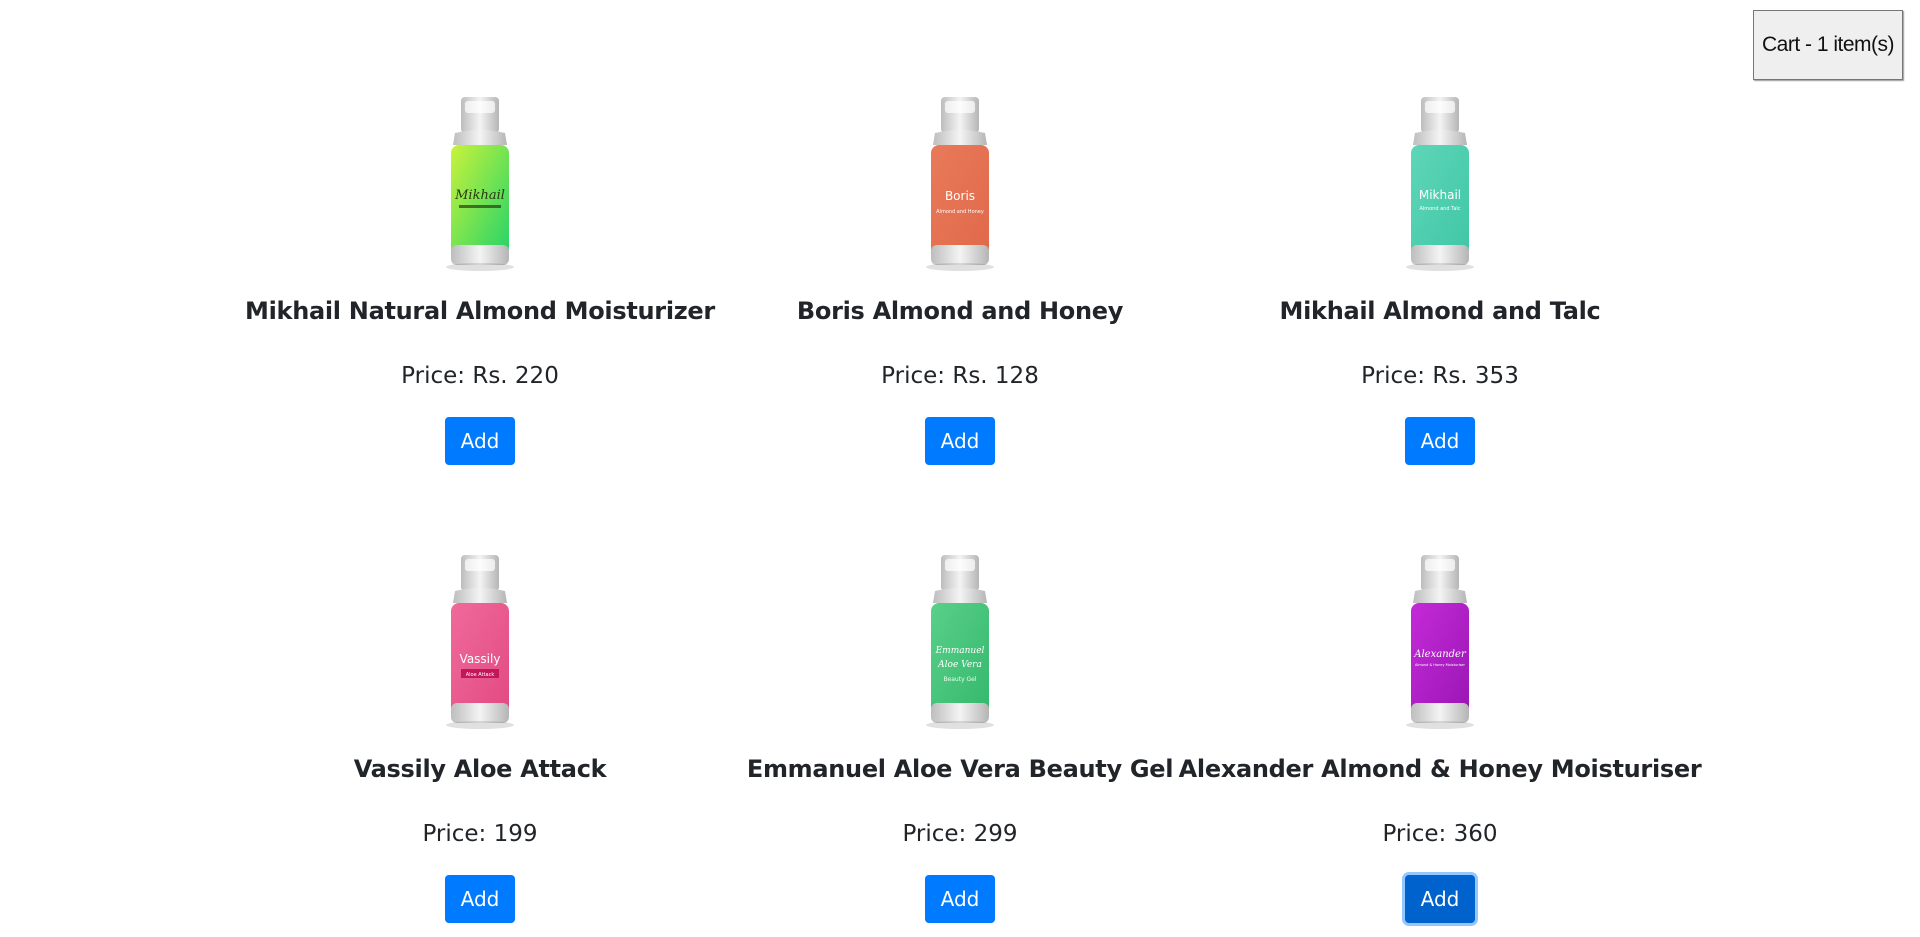 This screenshot has height=937, width=1920. Describe the element at coordinates (960, 196) in the screenshot. I see `svg-text: Boris` at that location.